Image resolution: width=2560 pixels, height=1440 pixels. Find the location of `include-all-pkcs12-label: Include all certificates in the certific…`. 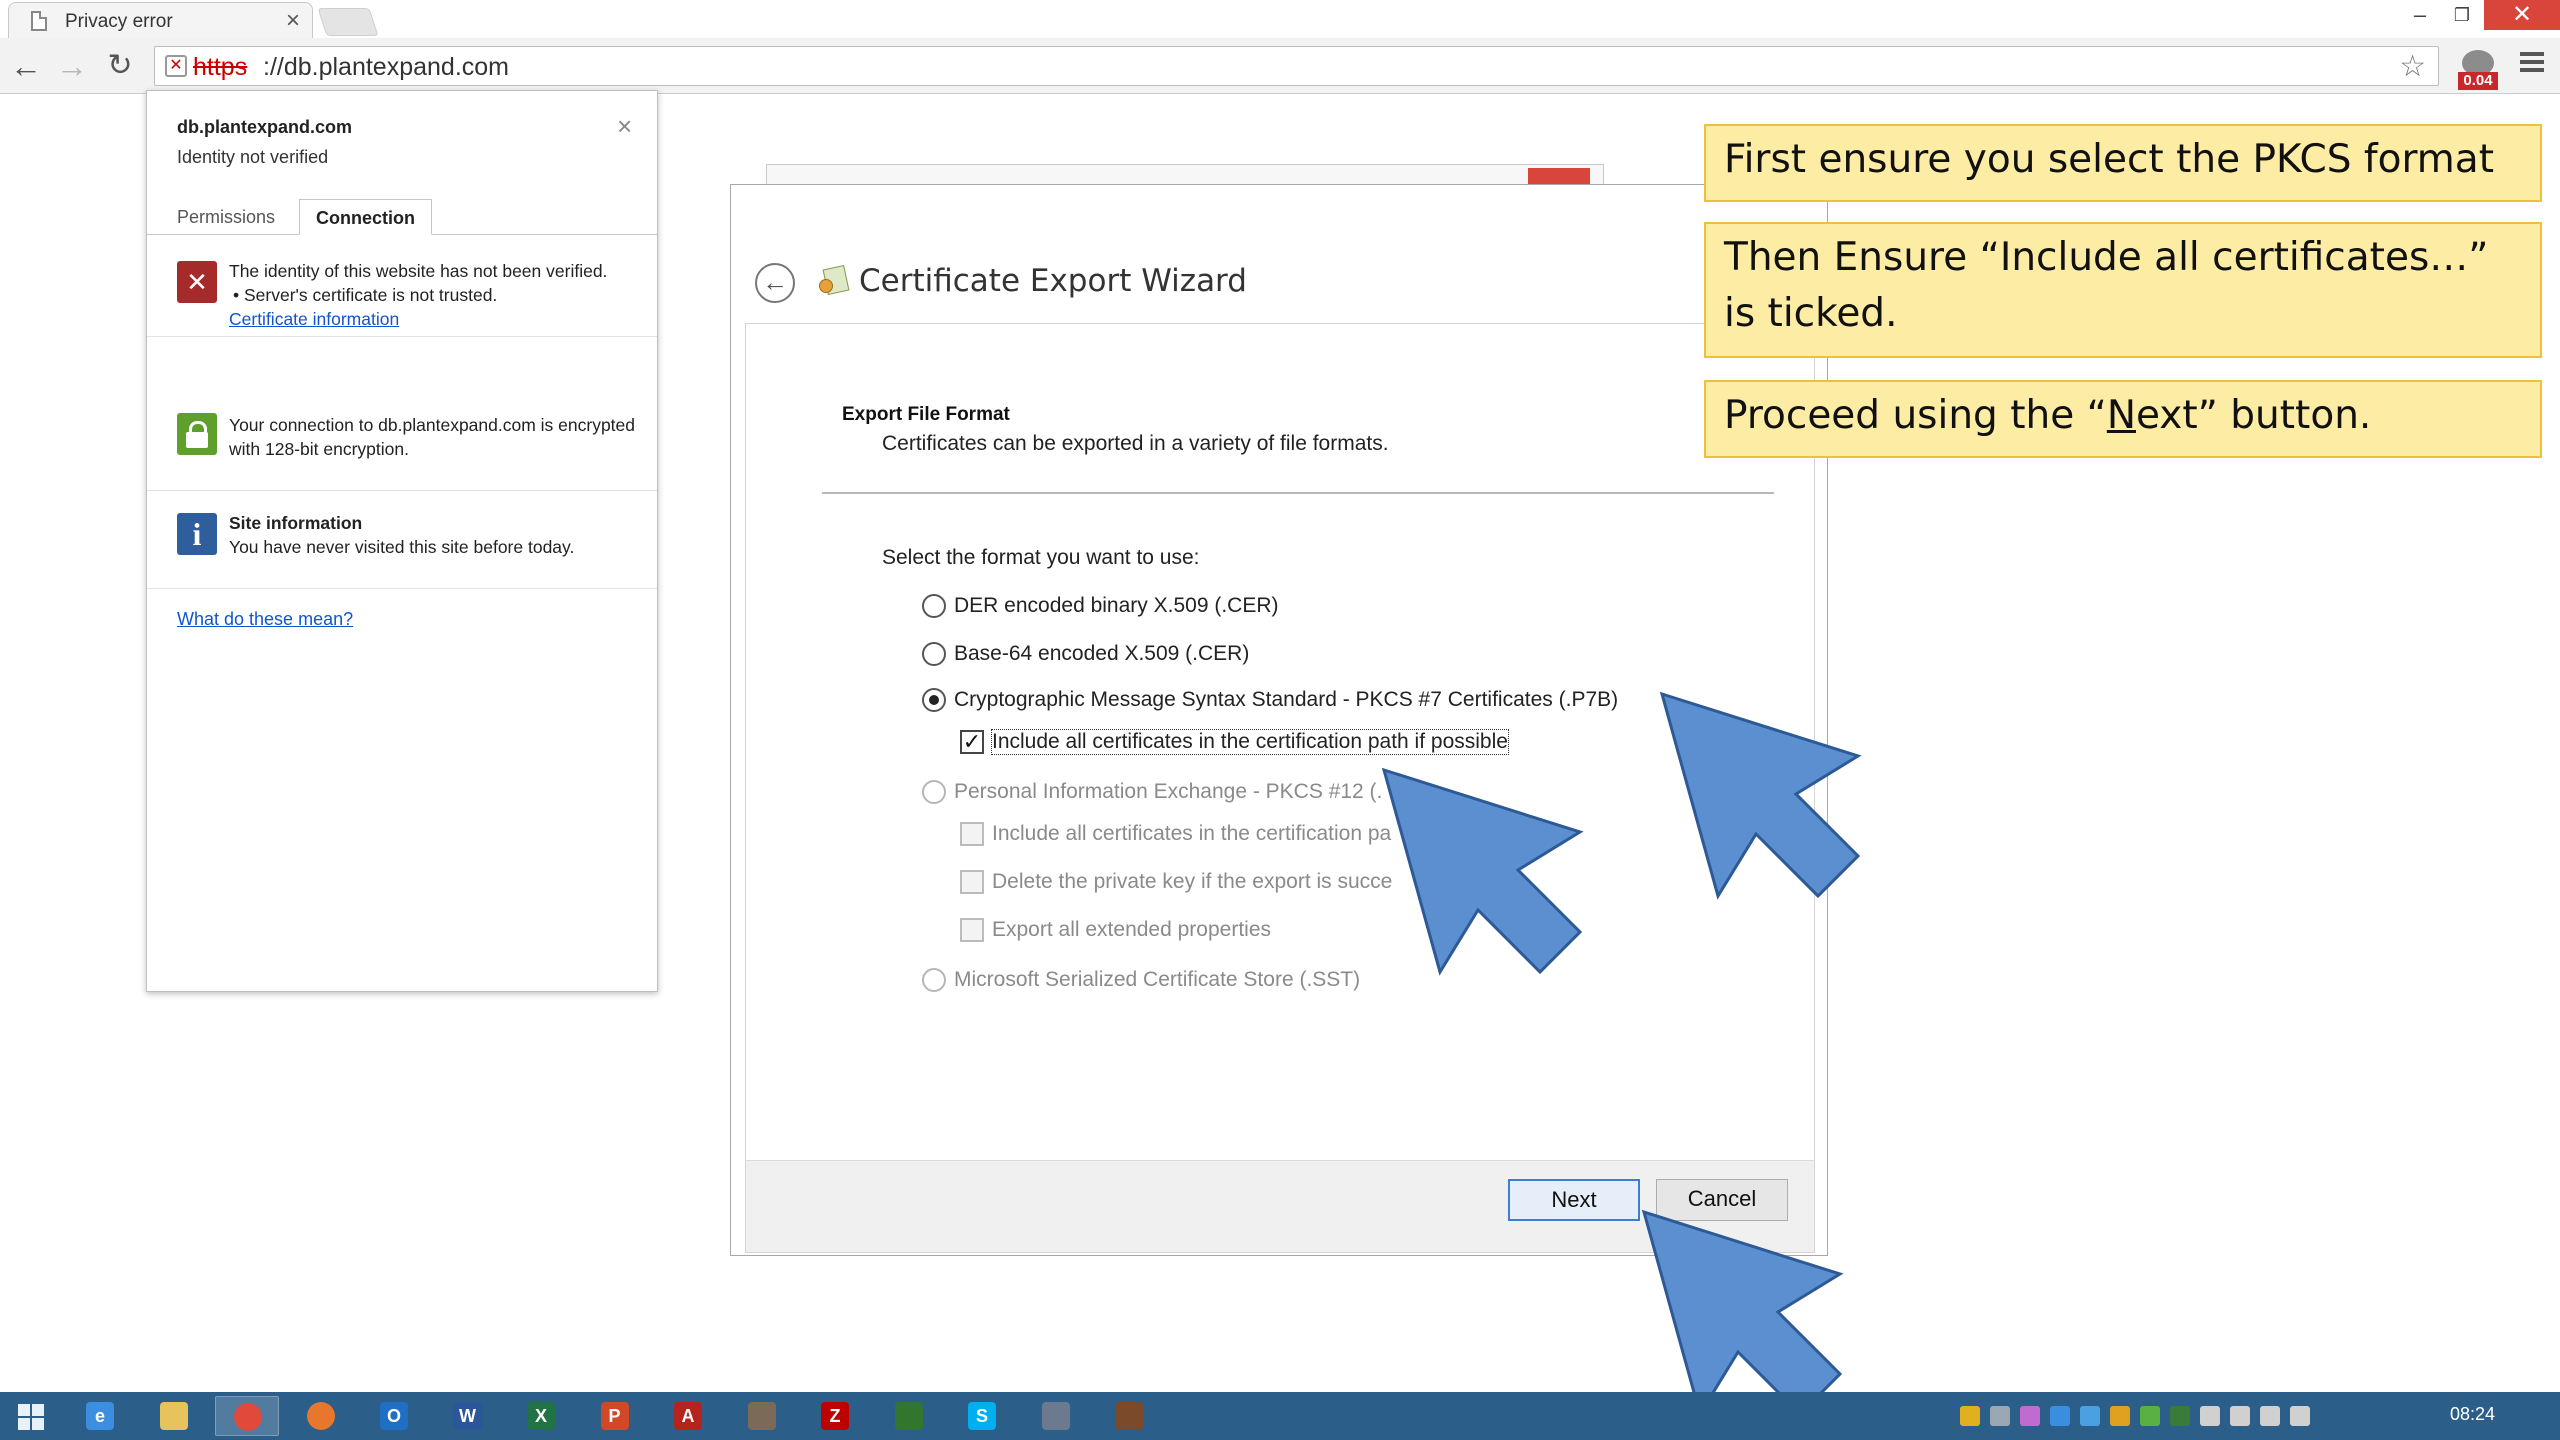

include-all-pkcs12-label: Include all certificates in the certific… is located at coordinates (1192, 833).